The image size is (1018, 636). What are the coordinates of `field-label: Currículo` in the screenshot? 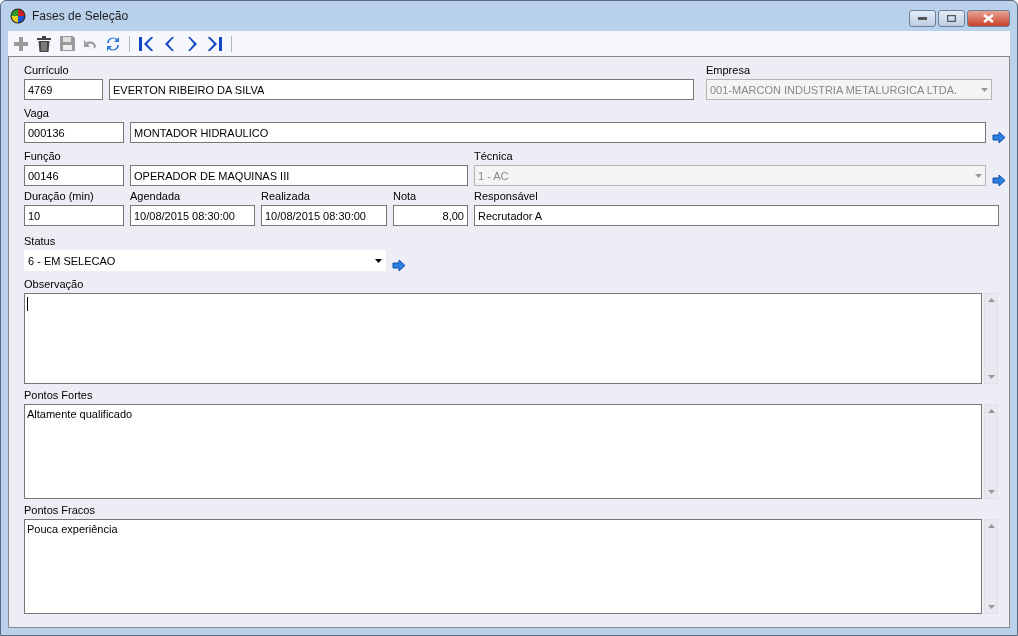 It's located at (47, 70).